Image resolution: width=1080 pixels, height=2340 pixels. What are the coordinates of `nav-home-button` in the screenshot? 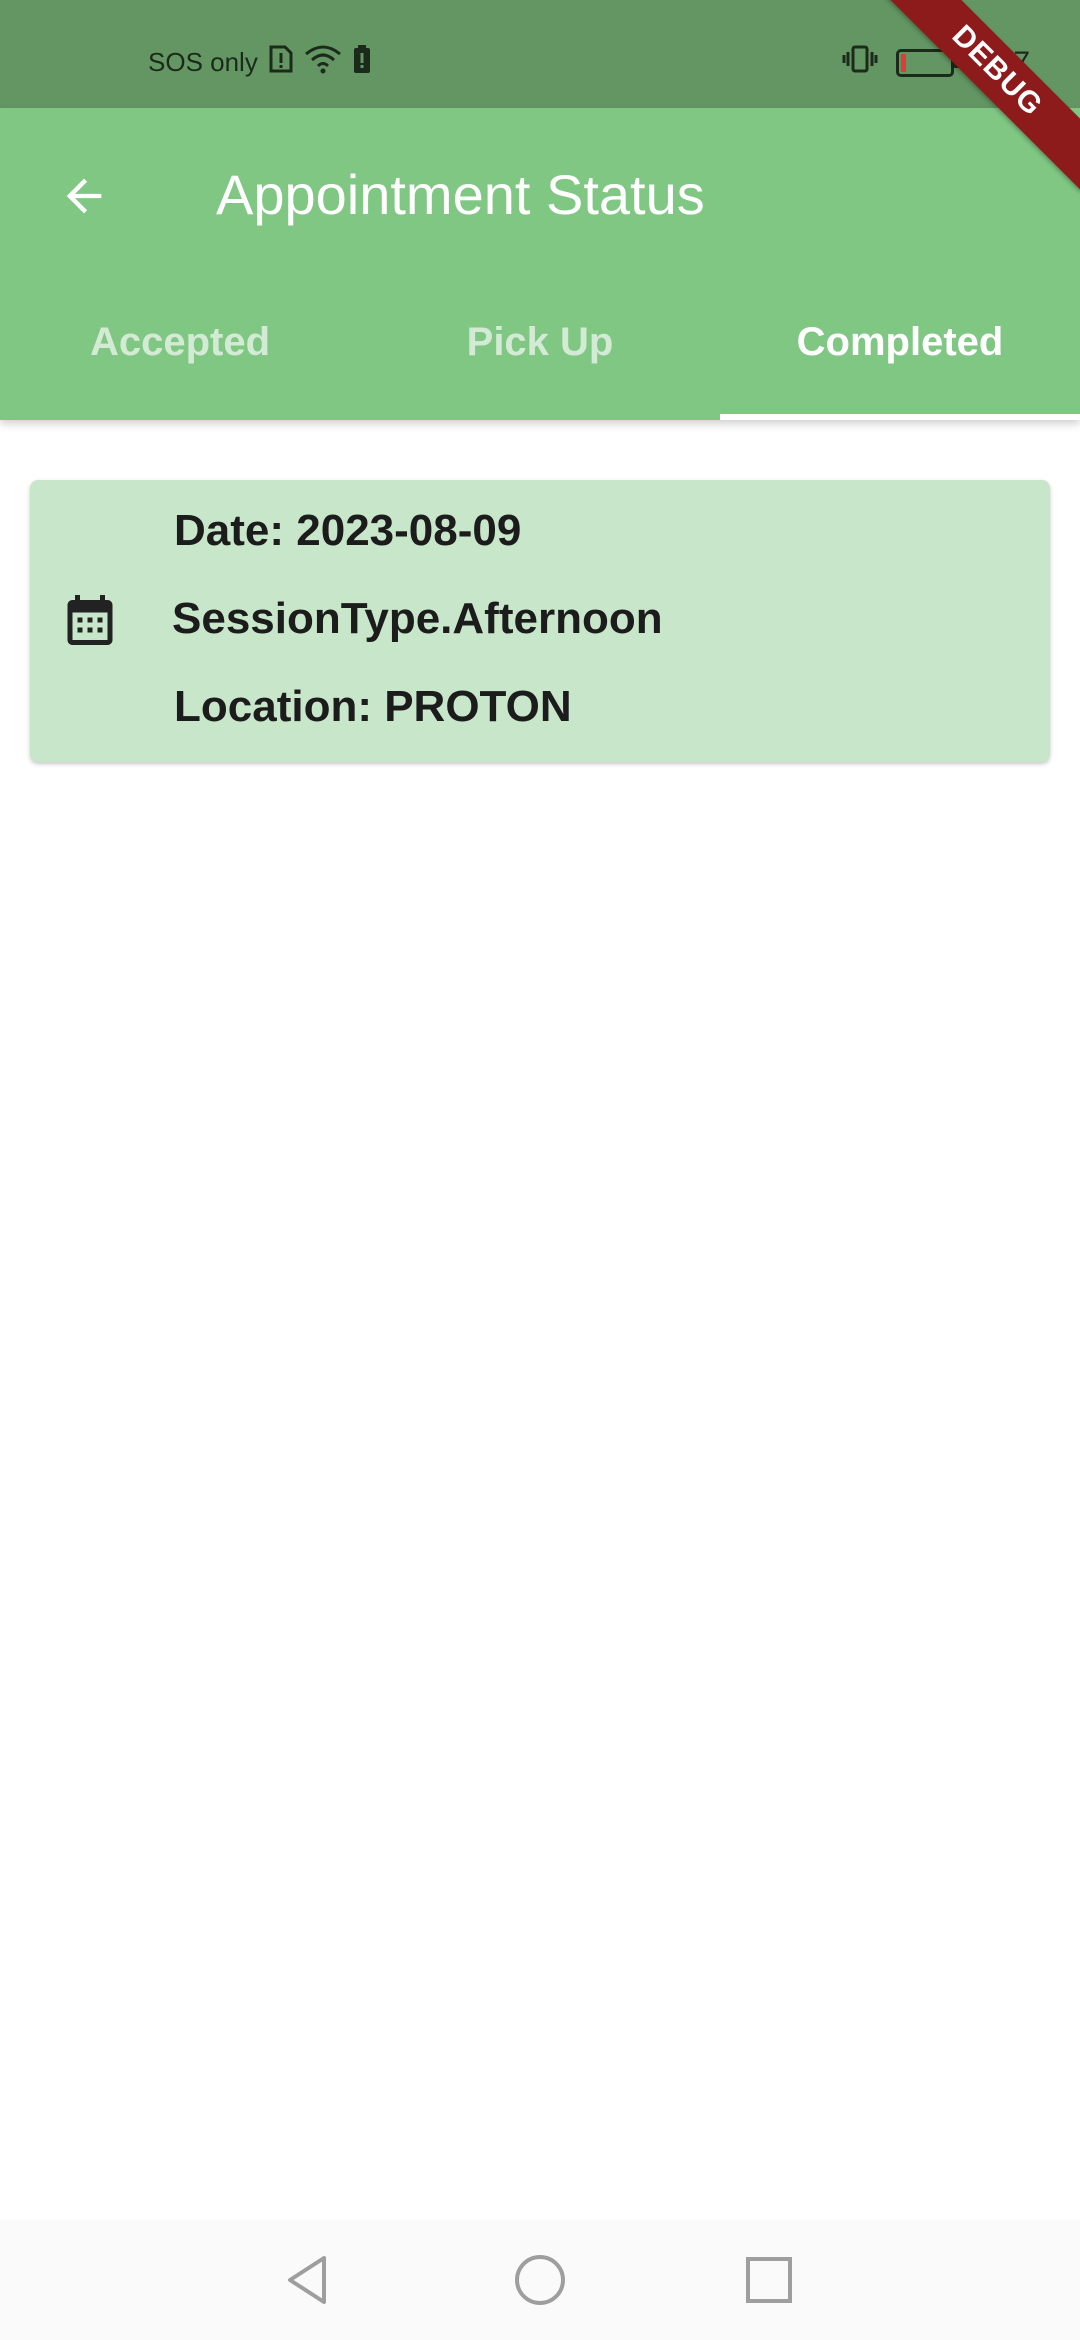 It's located at (540, 2280).